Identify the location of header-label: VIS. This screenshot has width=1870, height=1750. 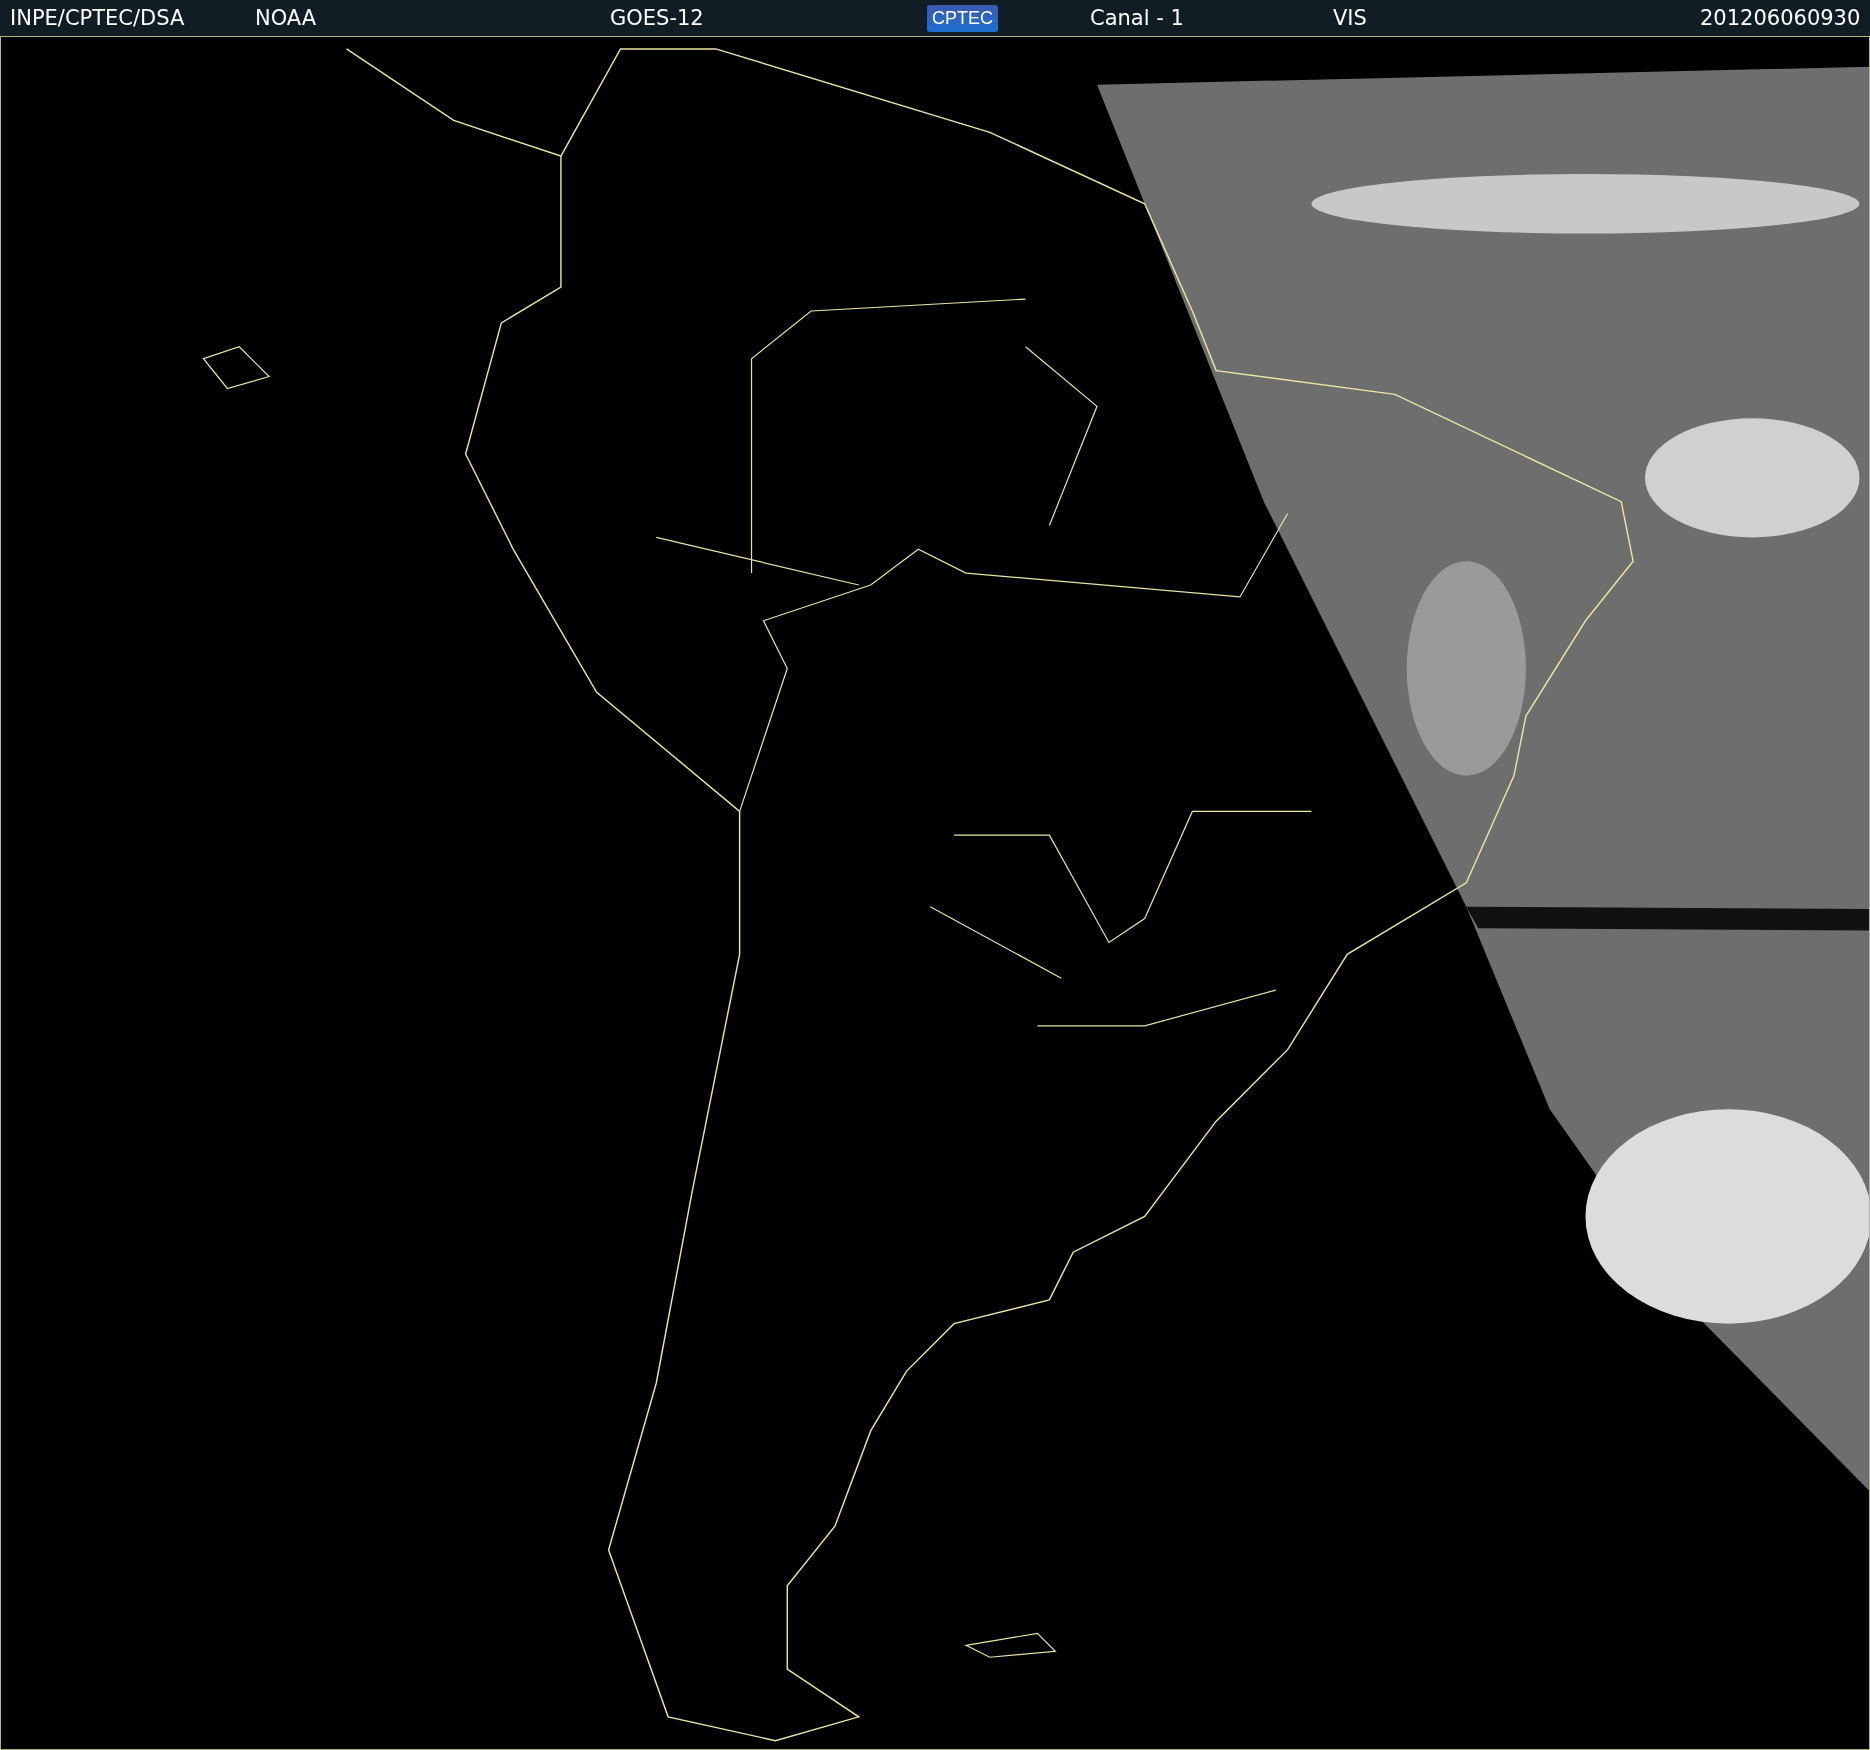
(1350, 18).